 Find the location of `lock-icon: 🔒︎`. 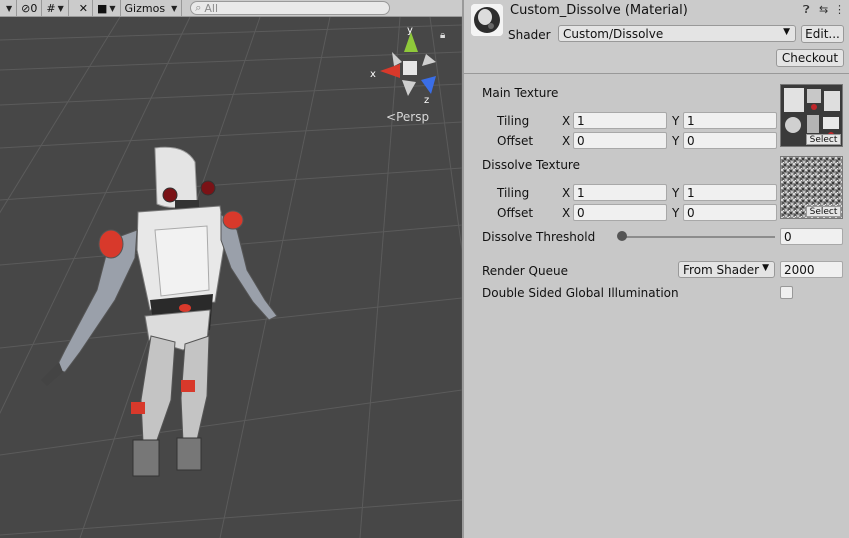

lock-icon: 🔒︎ is located at coordinates (442, 35).